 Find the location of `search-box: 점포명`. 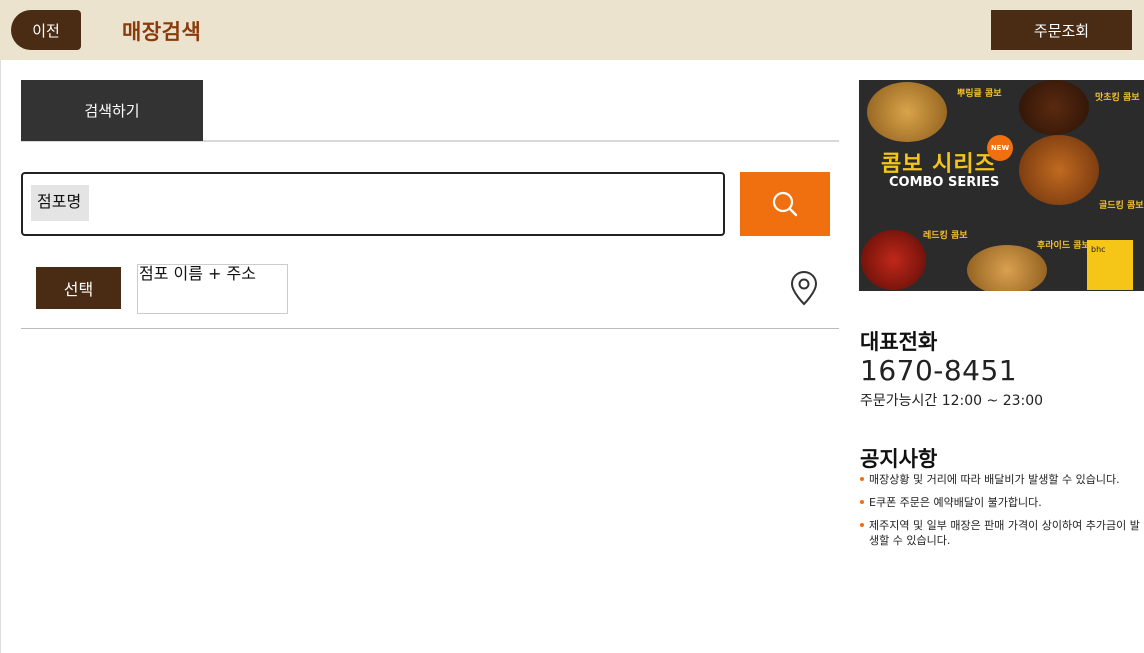

search-box: 점포명 is located at coordinates (373, 204).